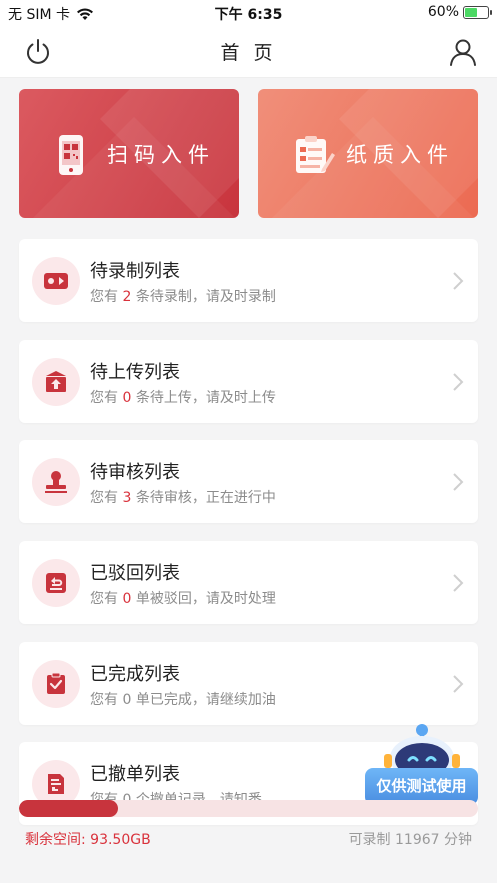 This screenshot has width=497, height=883. Describe the element at coordinates (161, 155) in the screenshot. I see `scan-entry-label: 扫码入件` at that location.